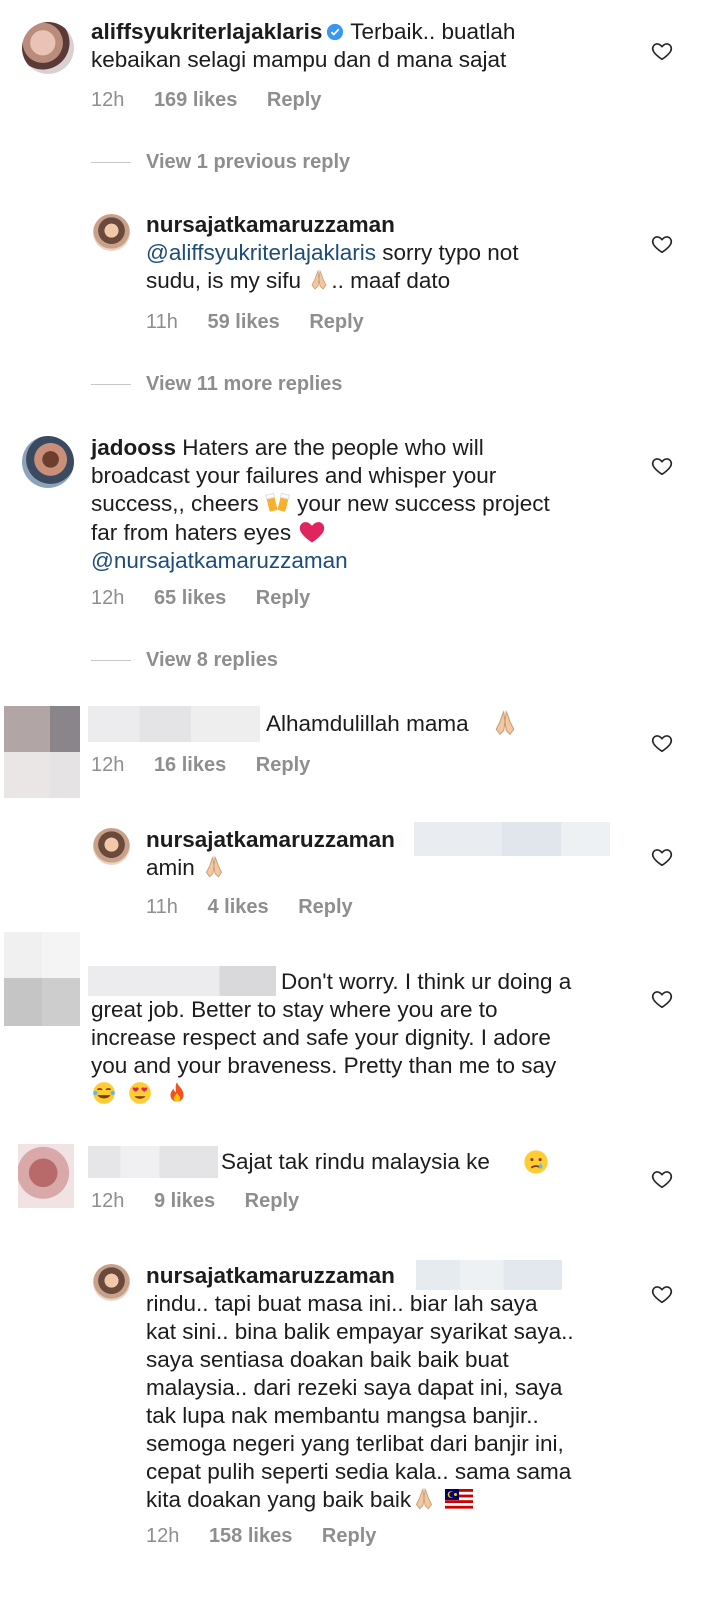 The width and height of the screenshot is (725, 1600). Describe the element at coordinates (423, 503) in the screenshot. I see `comment-body: your new success project` at that location.